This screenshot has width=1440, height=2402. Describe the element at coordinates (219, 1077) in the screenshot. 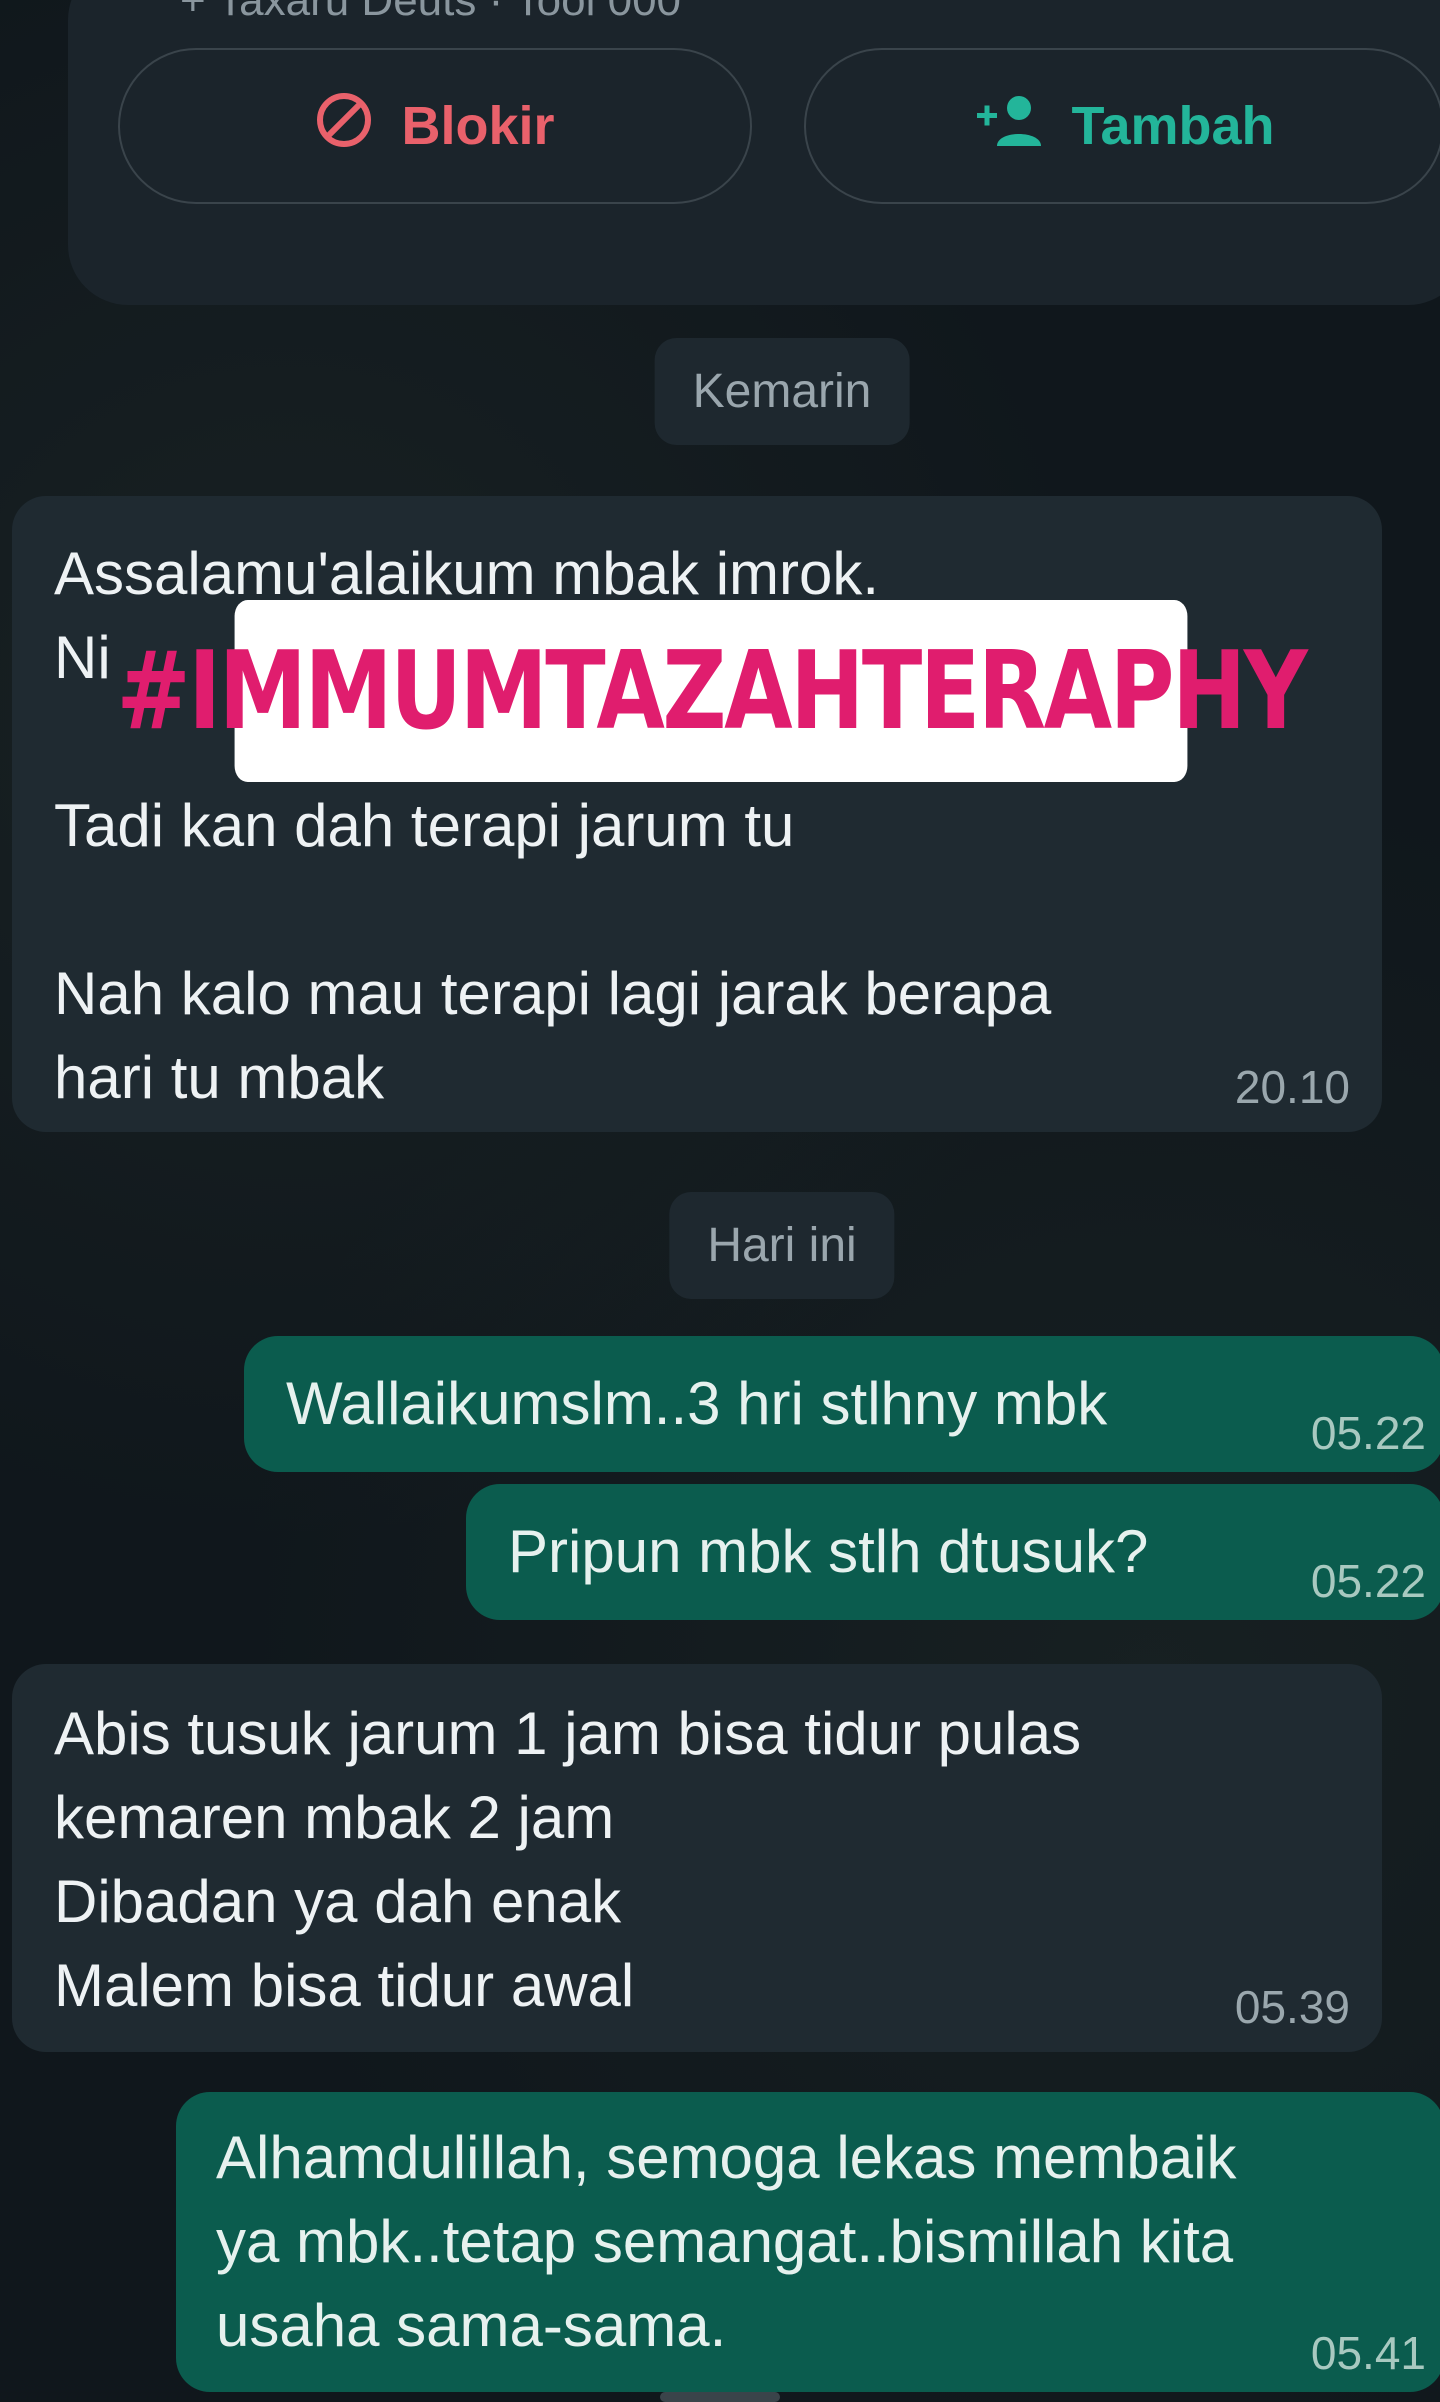

I see `message-text: hari tu mbak` at that location.